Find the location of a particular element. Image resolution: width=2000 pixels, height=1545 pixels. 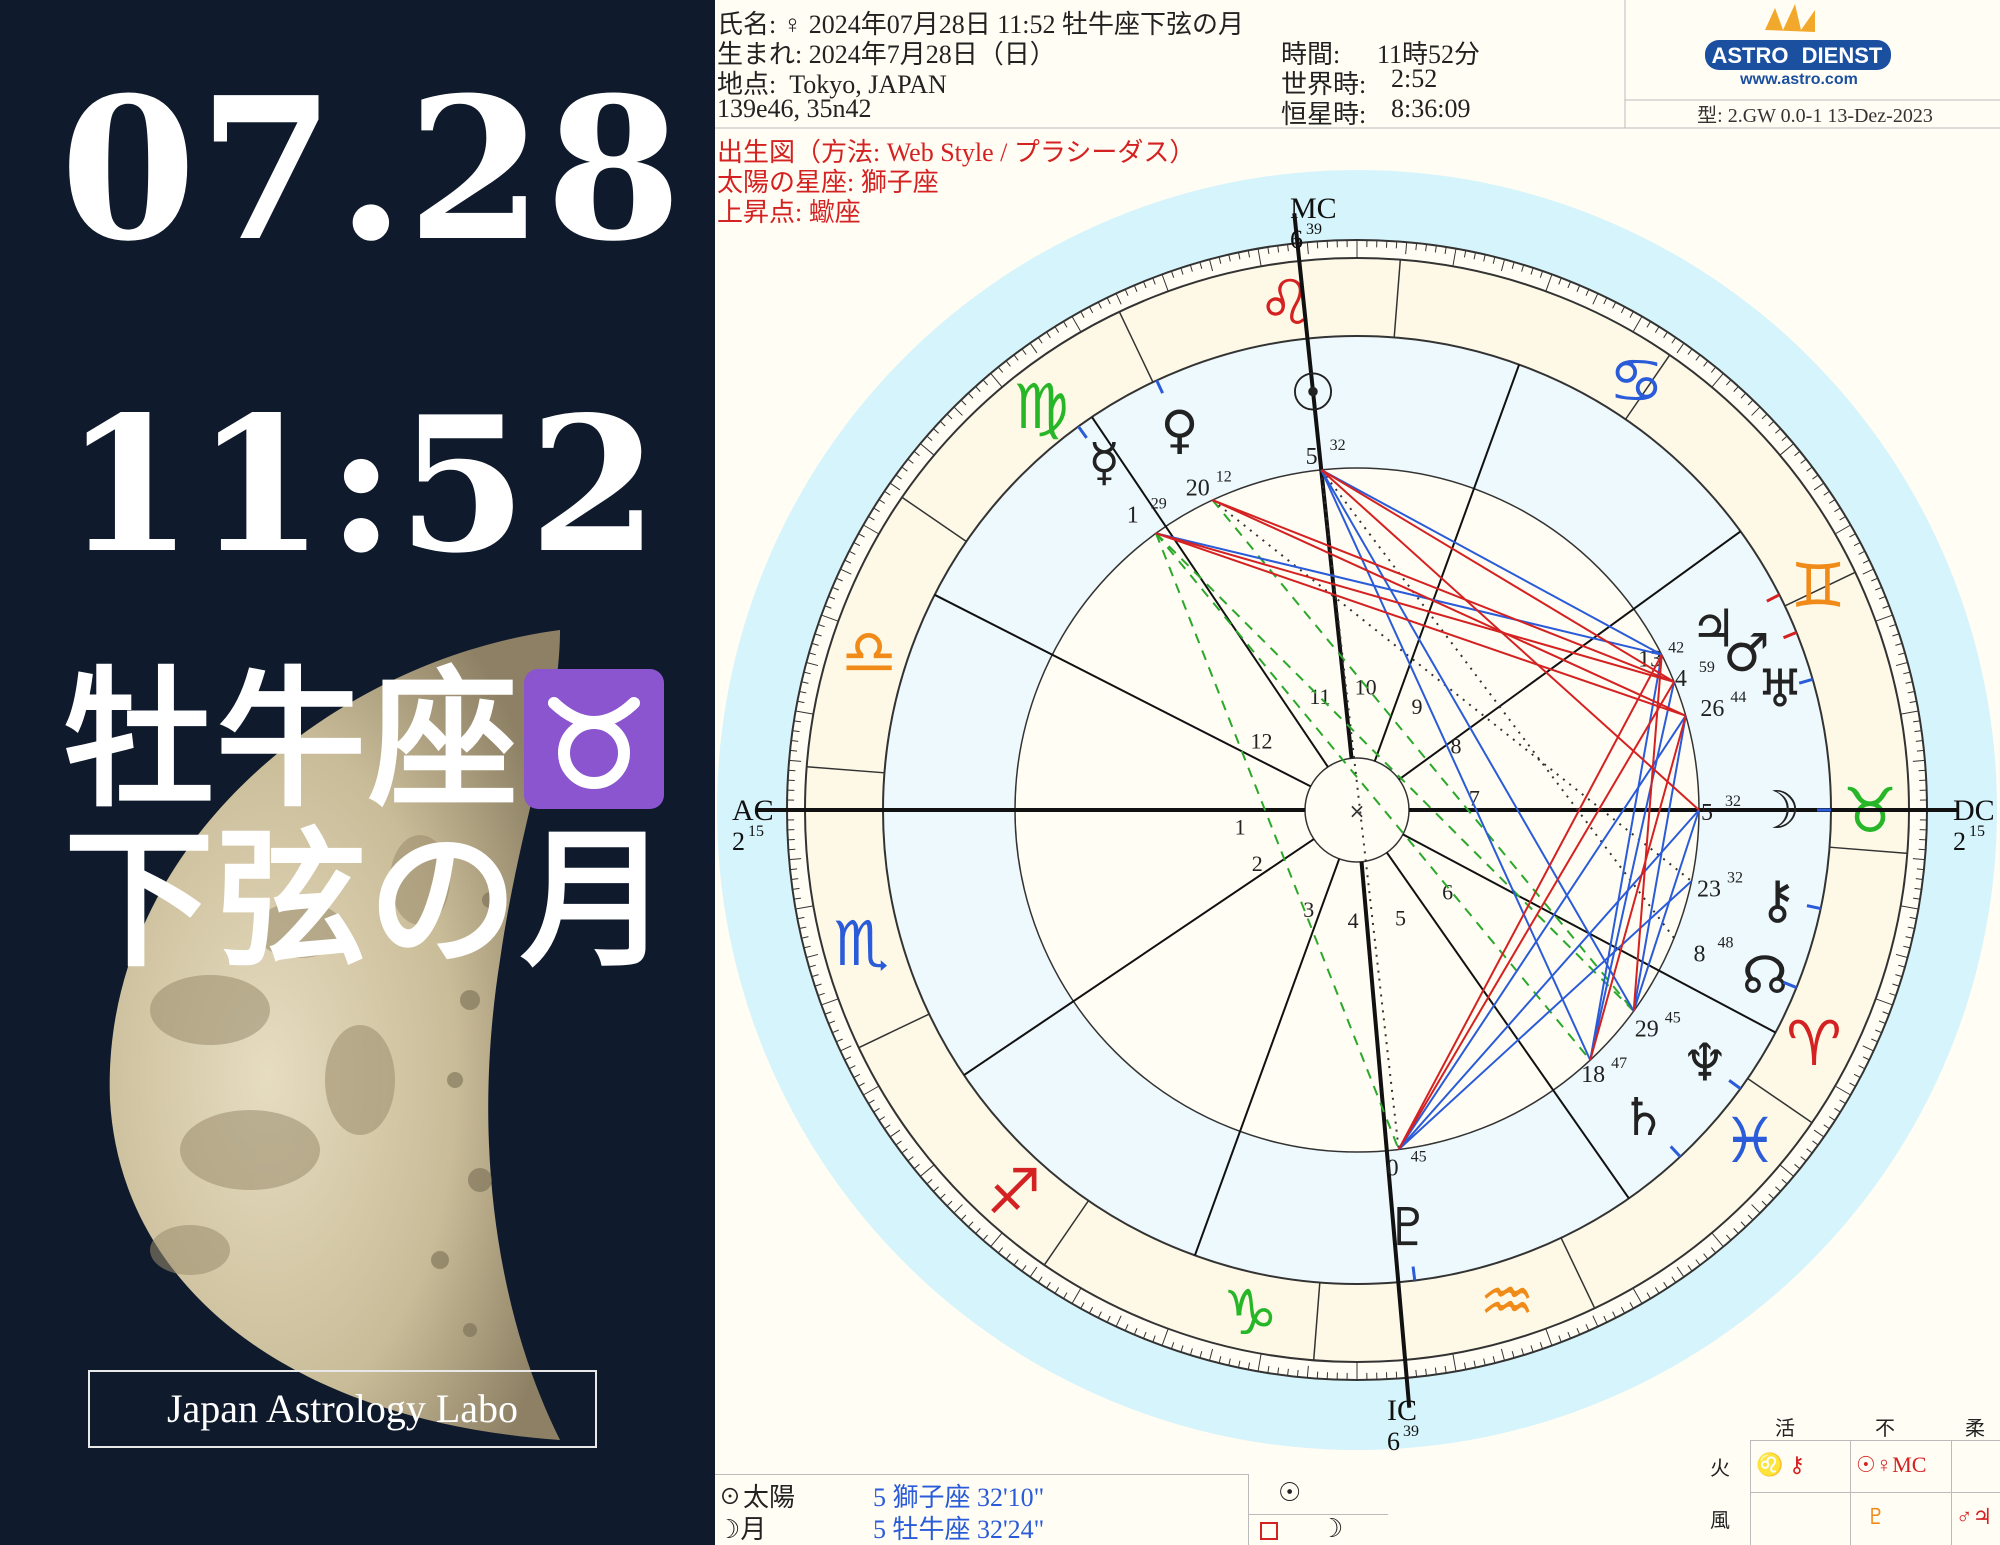

ac-label-degree: 2 is located at coordinates (738, 841).